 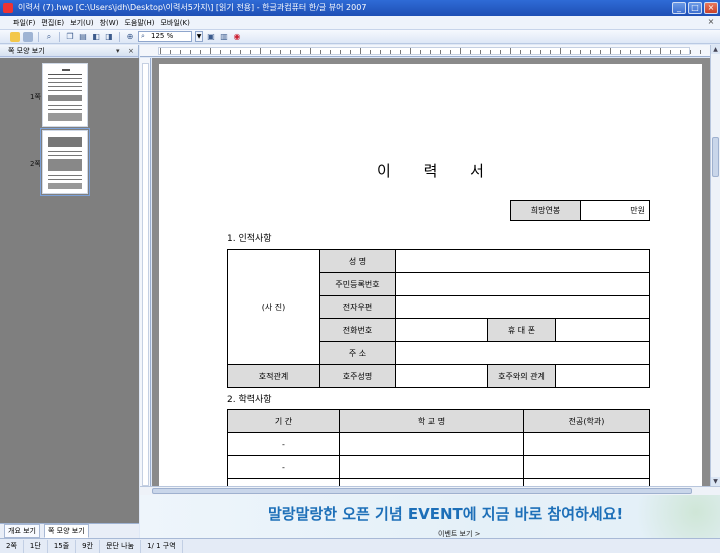 I want to click on section-personal-heading: 1. 인적사항, so click(x=249, y=239).